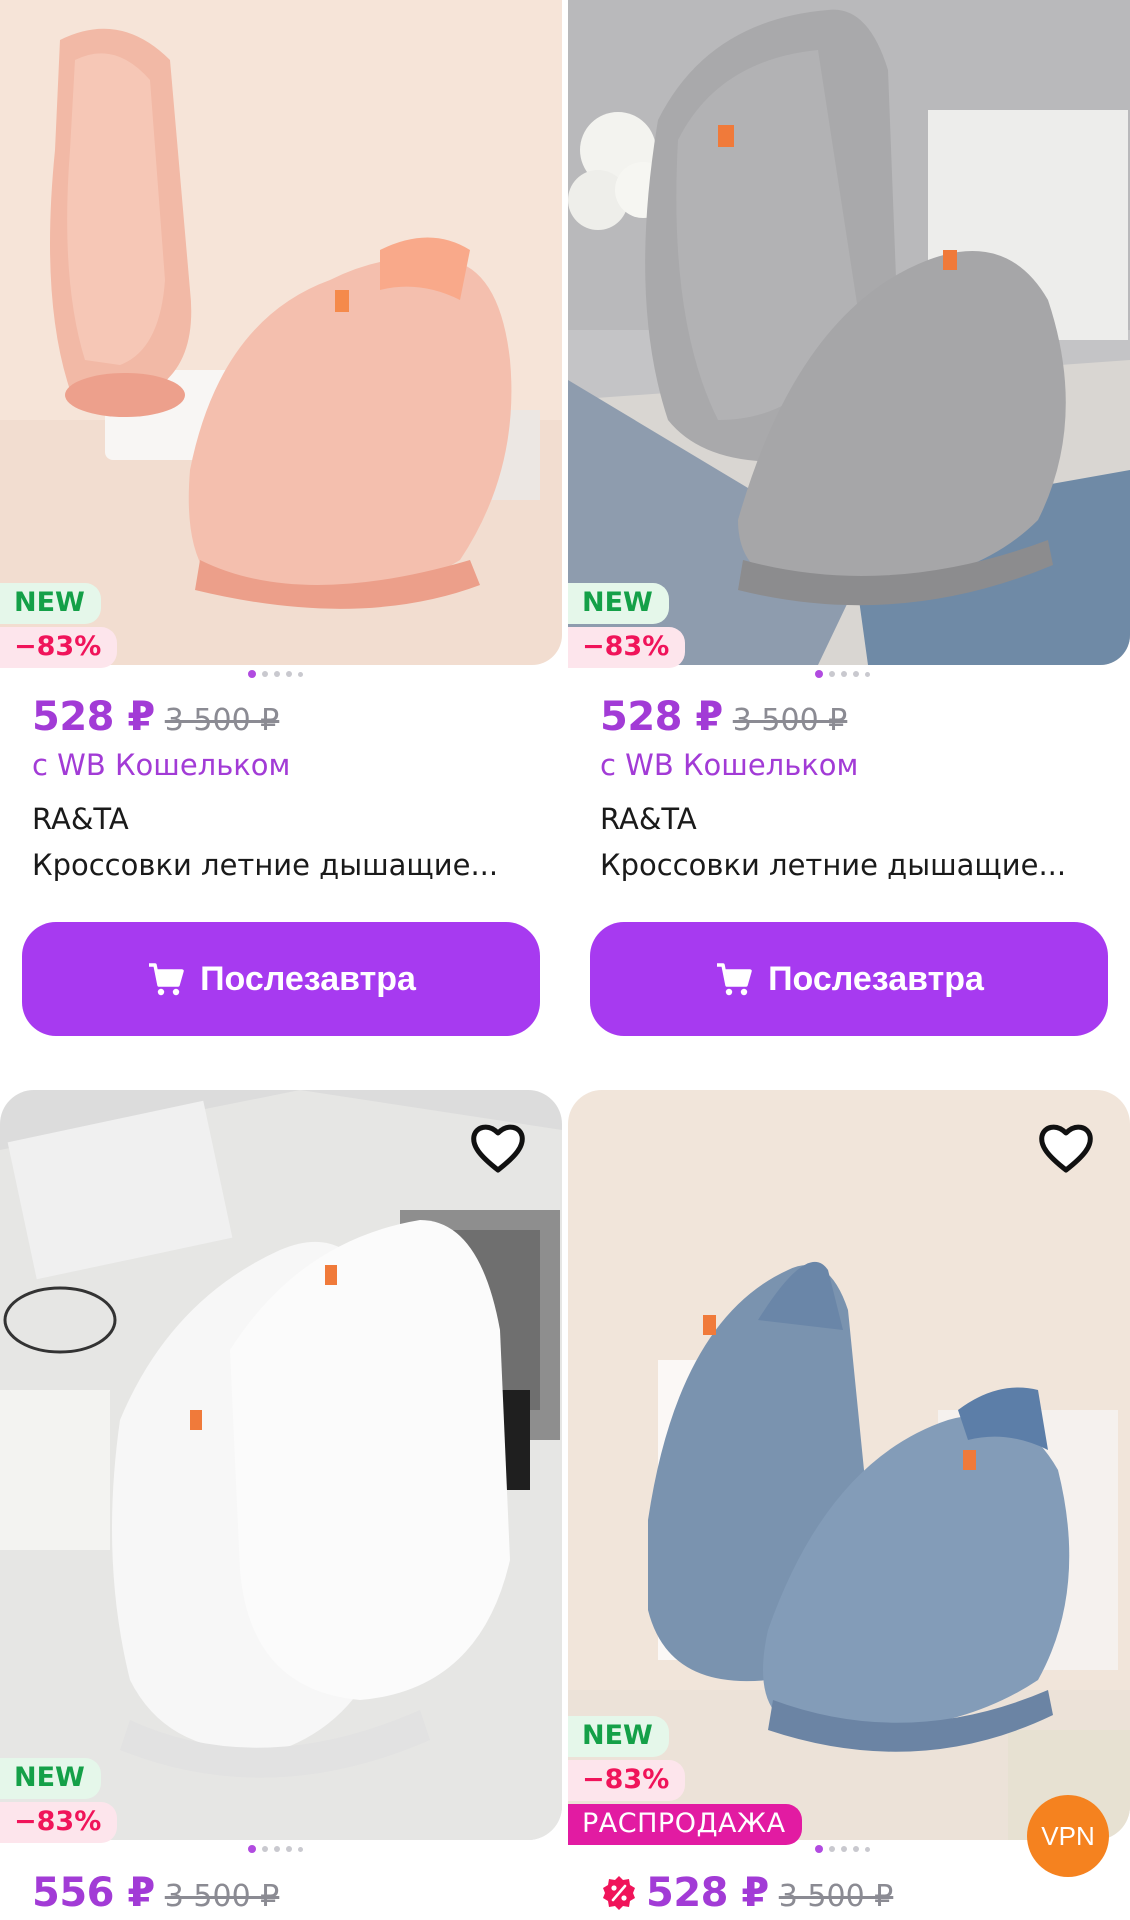 The height and width of the screenshot is (1920, 1130). Describe the element at coordinates (93, 1893) in the screenshot. I see `price: 556 ₽` at that location.